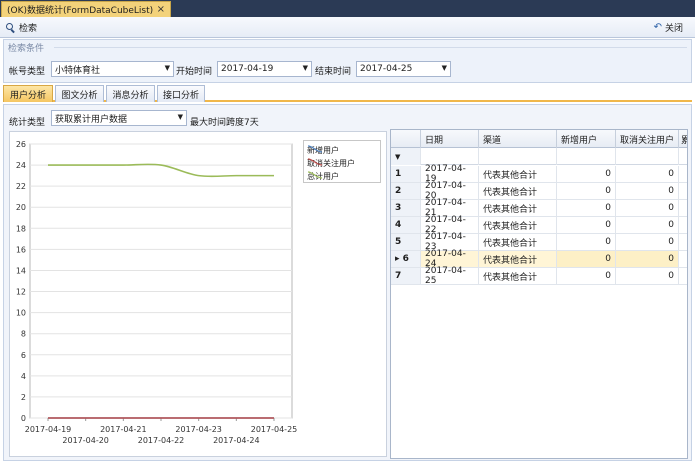 This screenshot has height=464, width=695. Describe the element at coordinates (23, 376) in the screenshot. I see `y-tick-label: 4` at that location.